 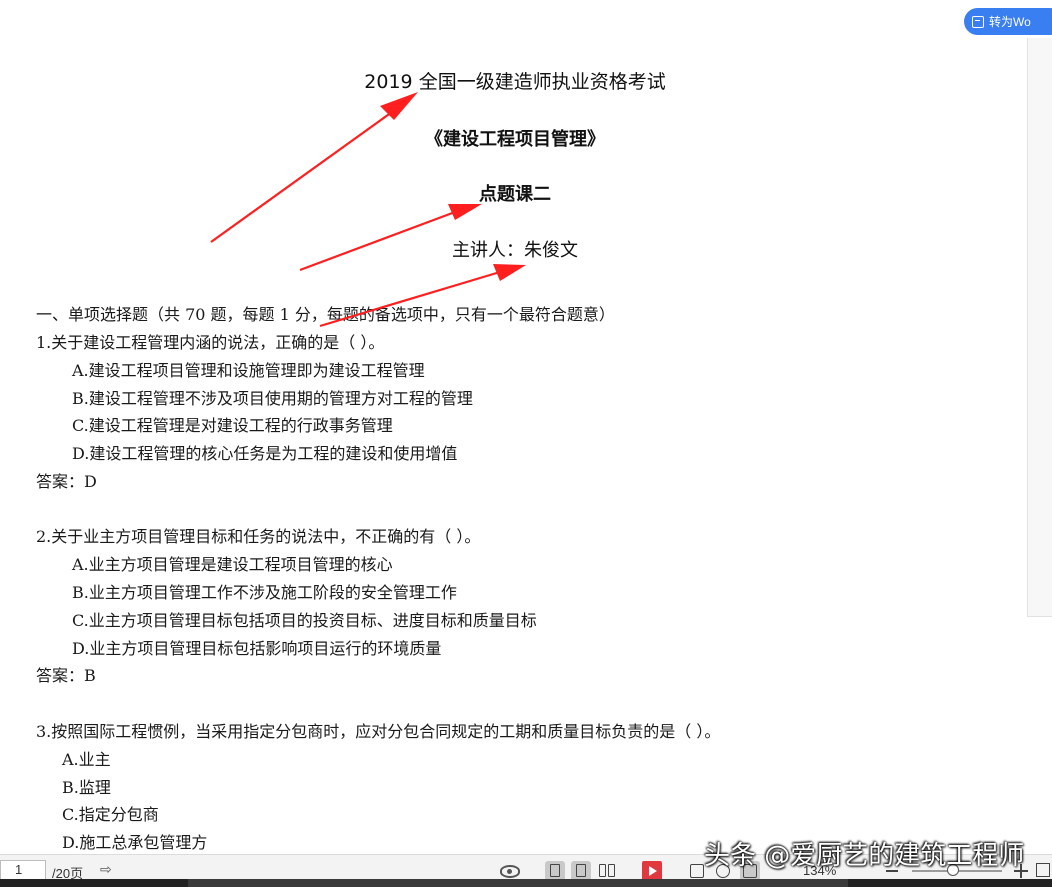 I want to click on page-number-input: 1, so click(x=23, y=870).